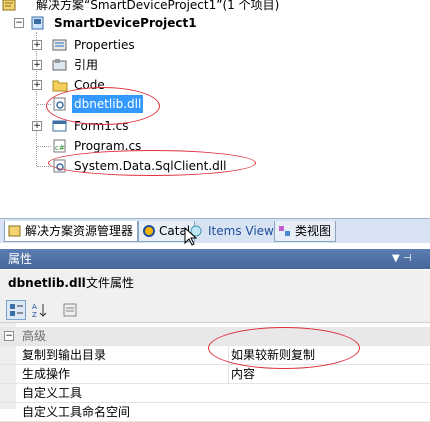 This screenshot has width=430, height=422. What do you see at coordinates (241, 231) in the screenshot?
I see `tab-label: Items View` at bounding box center [241, 231].